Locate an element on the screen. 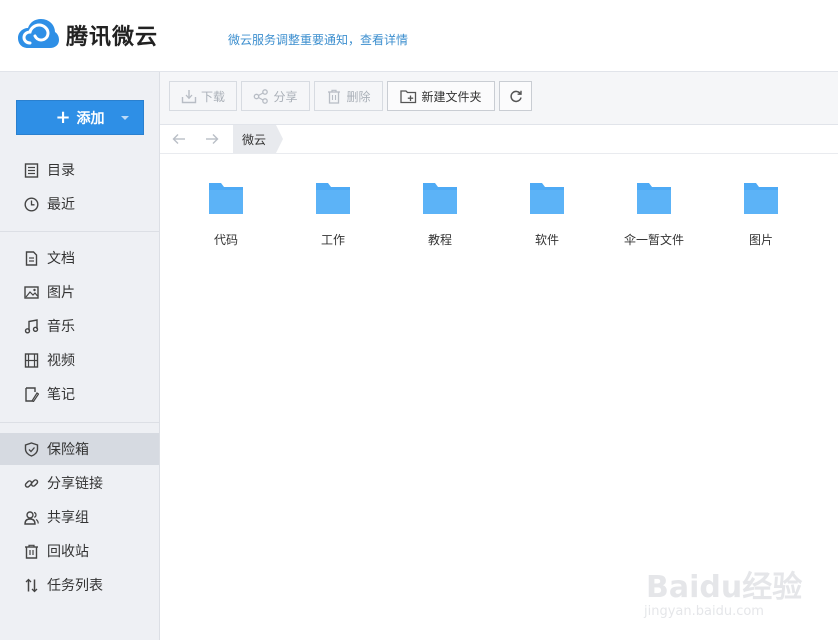  folder-item: 图片 is located at coordinates (761, 214).